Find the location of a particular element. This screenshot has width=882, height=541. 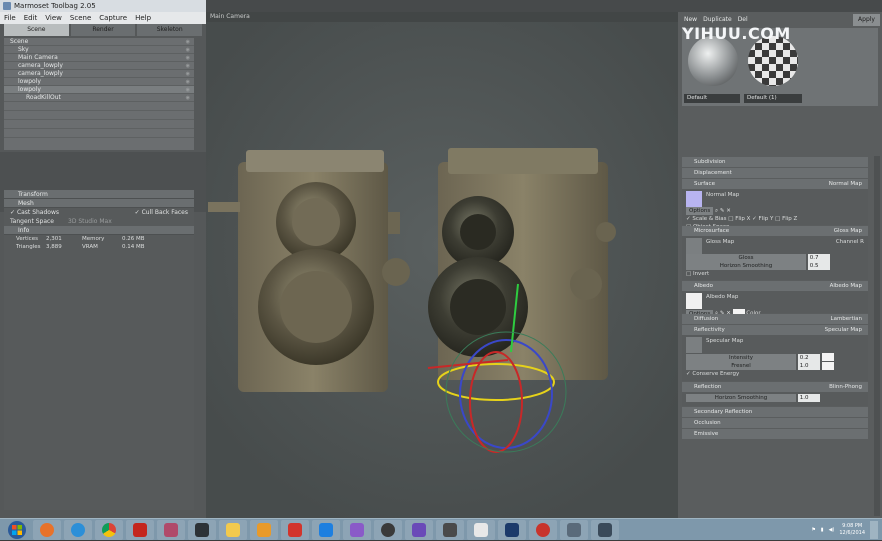

outliner-item: Sky ◉ is located at coordinates (99, 50).